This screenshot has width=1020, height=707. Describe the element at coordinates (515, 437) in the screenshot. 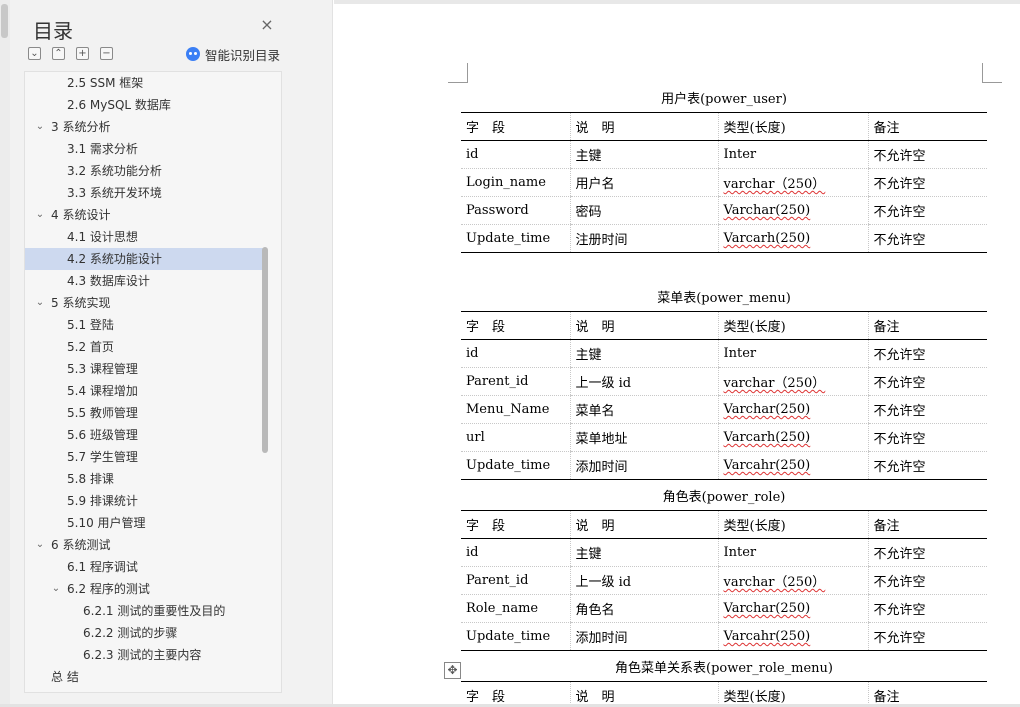

I see `table-cell: url` at that location.